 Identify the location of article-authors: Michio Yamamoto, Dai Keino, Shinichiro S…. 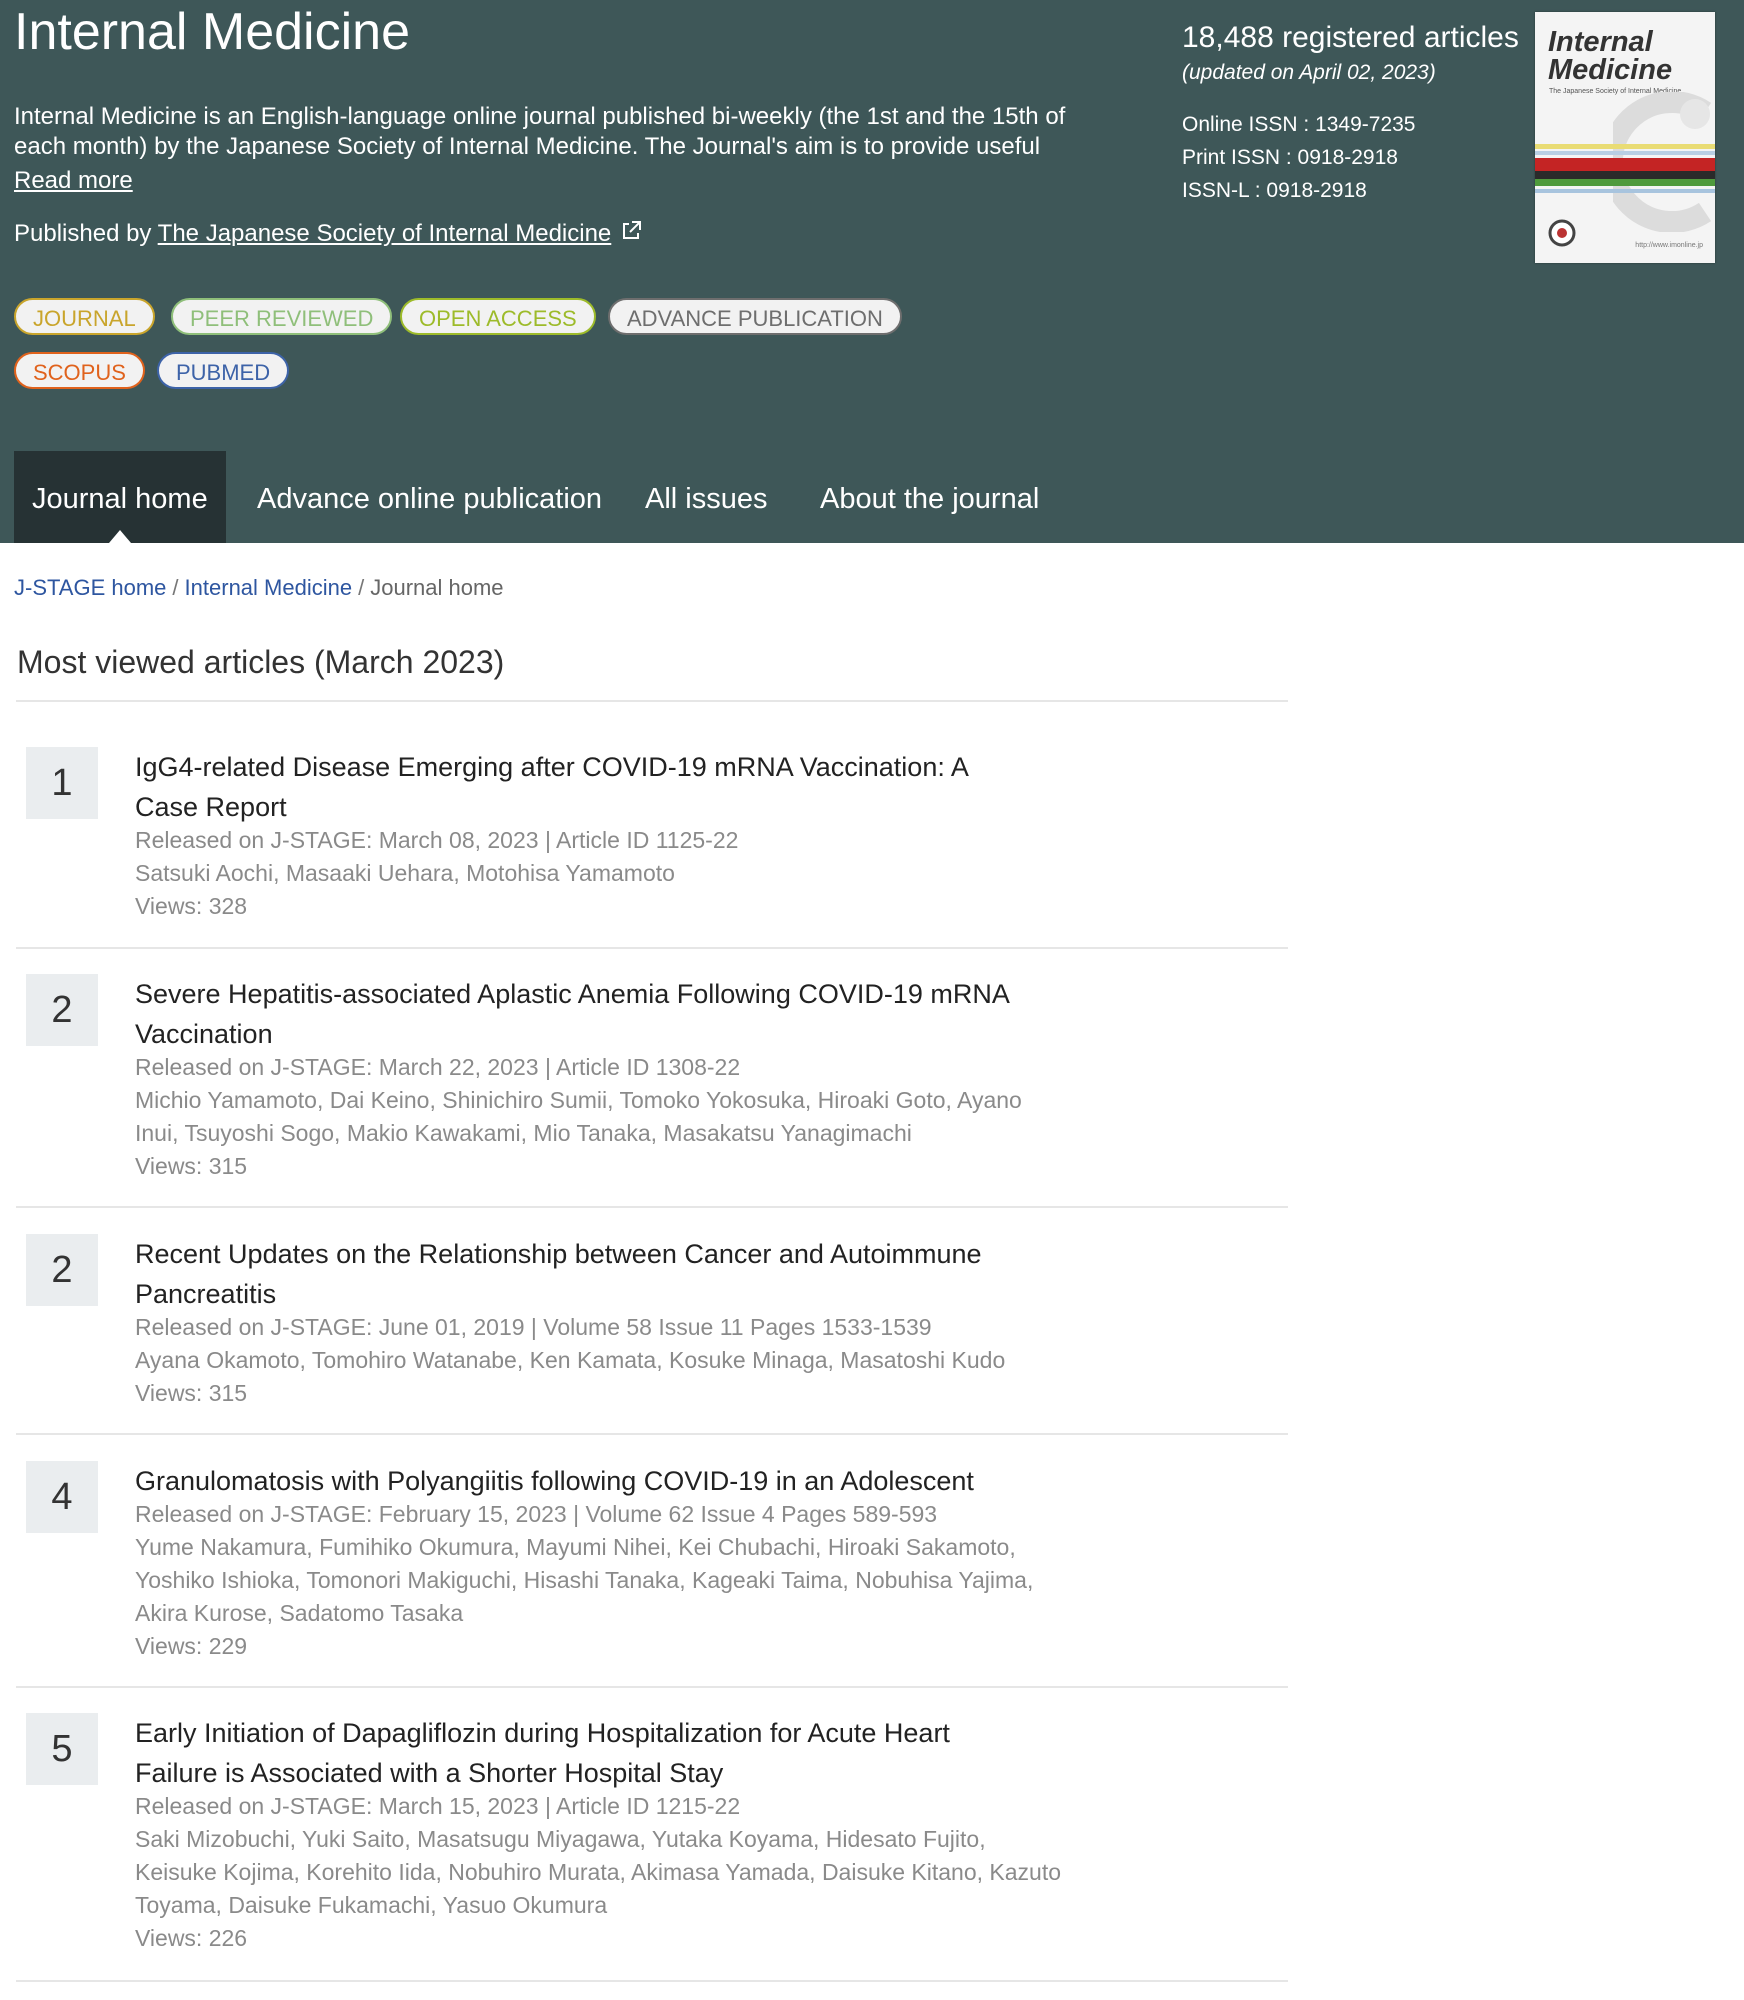
(578, 1116).